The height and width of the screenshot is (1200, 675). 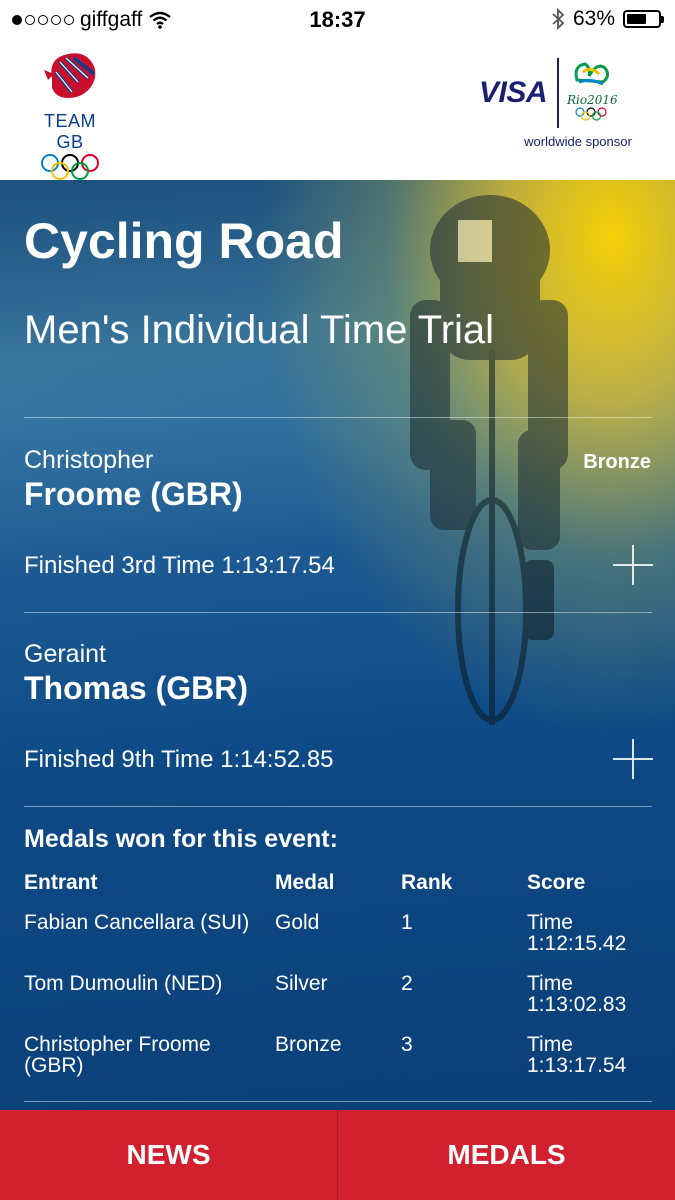 I want to click on rio-emblem-icon, so click(x=592, y=74).